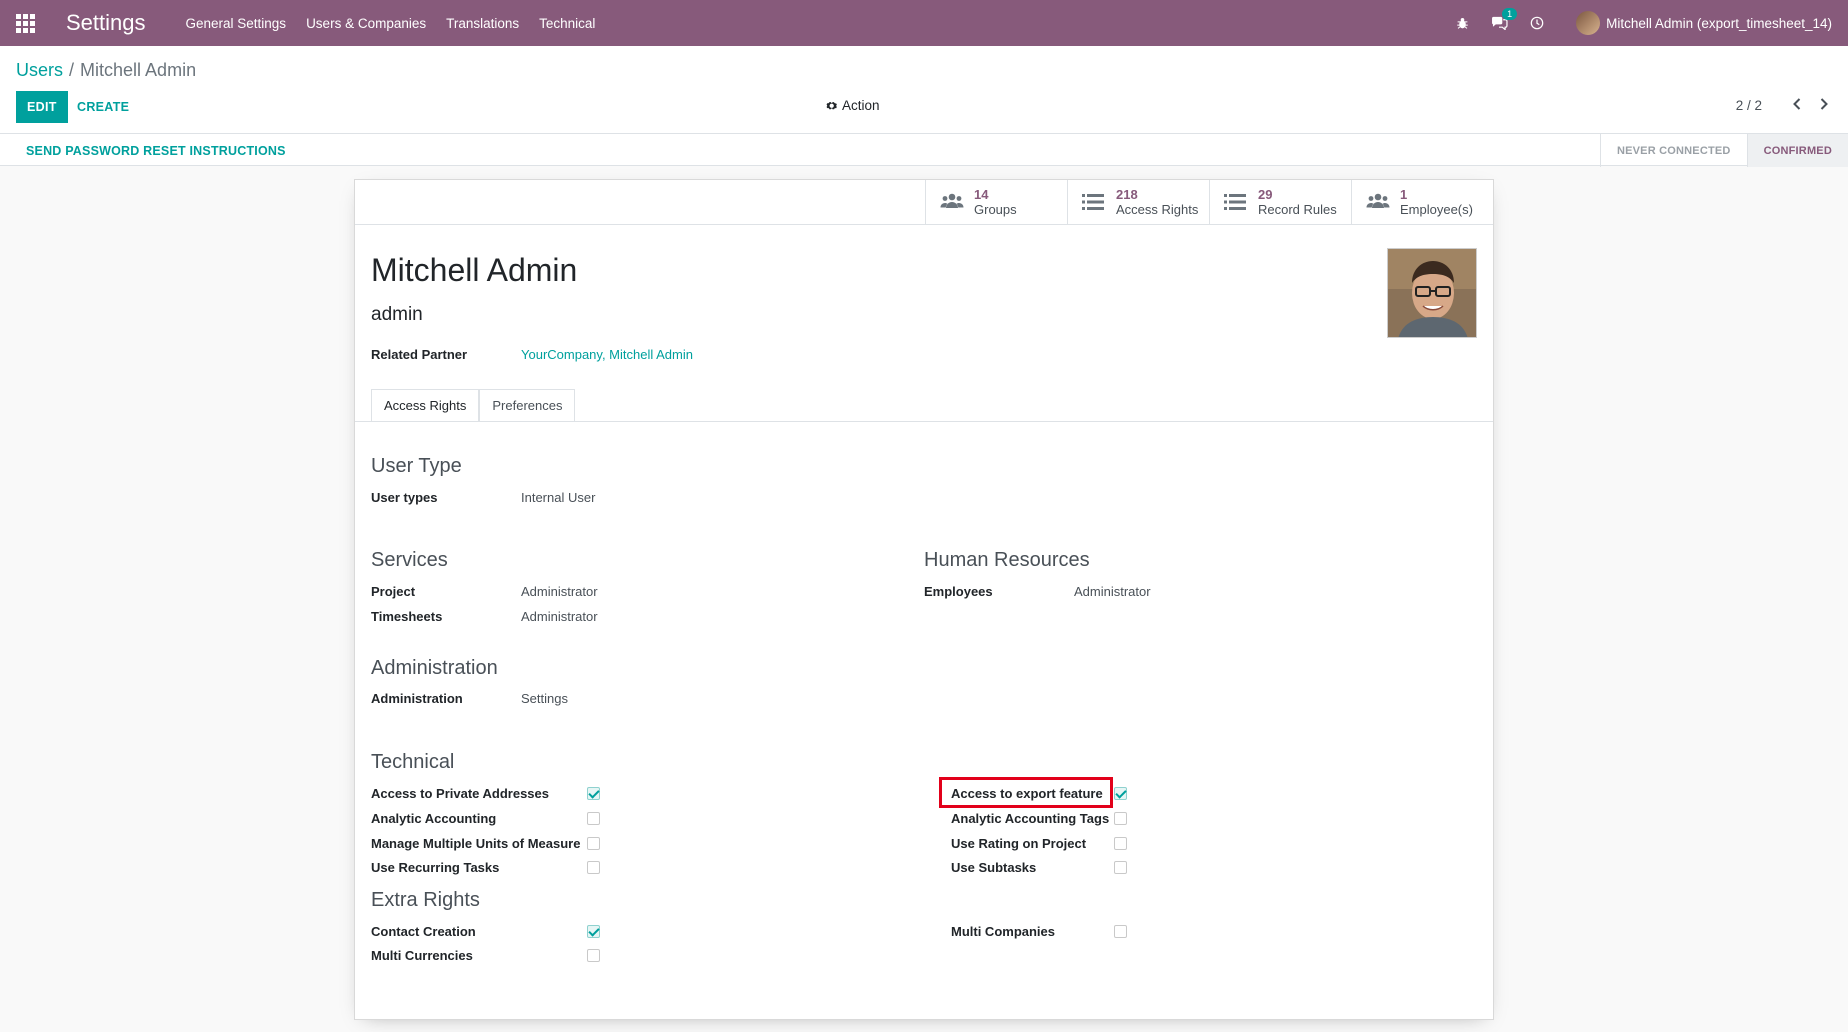 Image resolution: width=1848 pixels, height=1032 pixels. What do you see at coordinates (1297, 209) in the screenshot?
I see `record-rules-label: Record Rules` at bounding box center [1297, 209].